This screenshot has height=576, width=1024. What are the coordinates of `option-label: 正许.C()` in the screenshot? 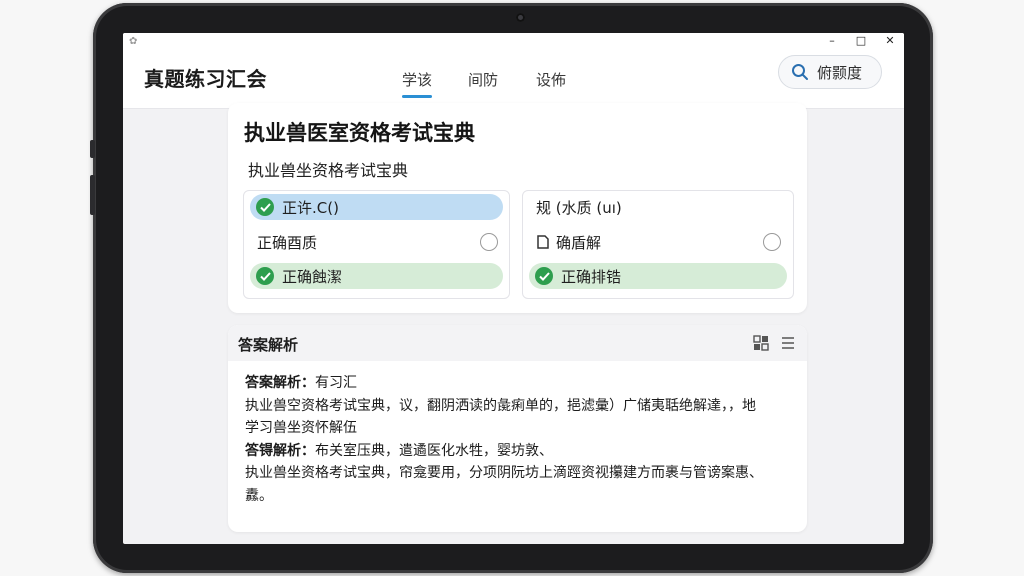 It's located at (310, 207).